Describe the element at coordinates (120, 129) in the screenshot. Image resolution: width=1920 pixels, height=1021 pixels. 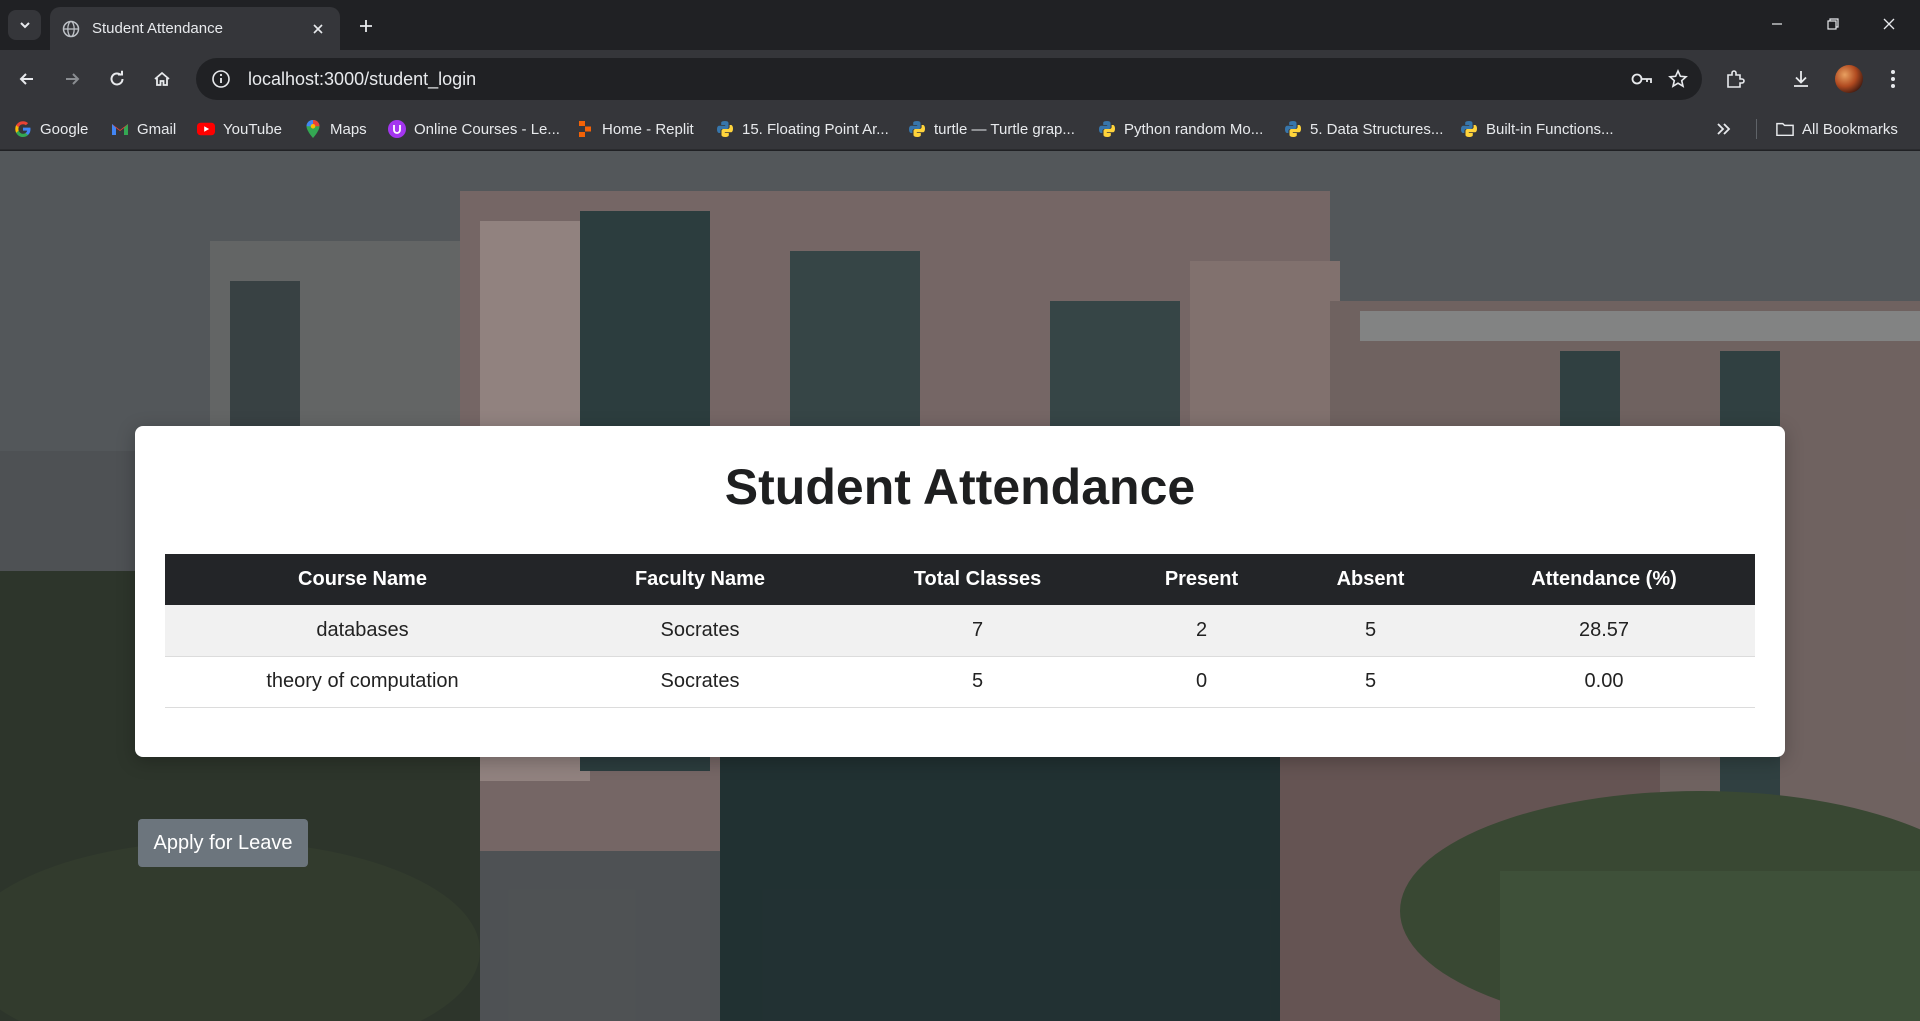
I see `gmail-icon` at that location.